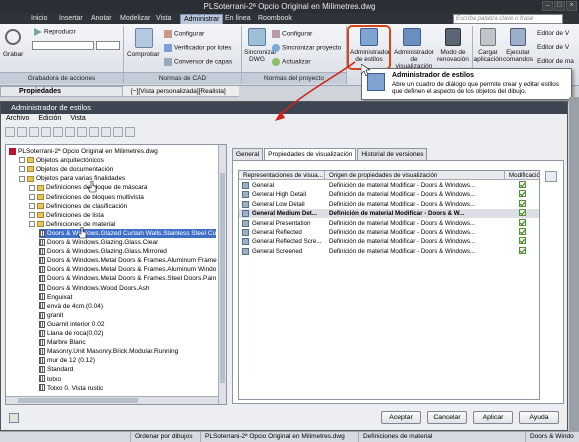 This screenshot has height=442, width=579. What do you see at coordinates (77, 118) in the screenshot?
I see `menu-vista: Vista` at bounding box center [77, 118].